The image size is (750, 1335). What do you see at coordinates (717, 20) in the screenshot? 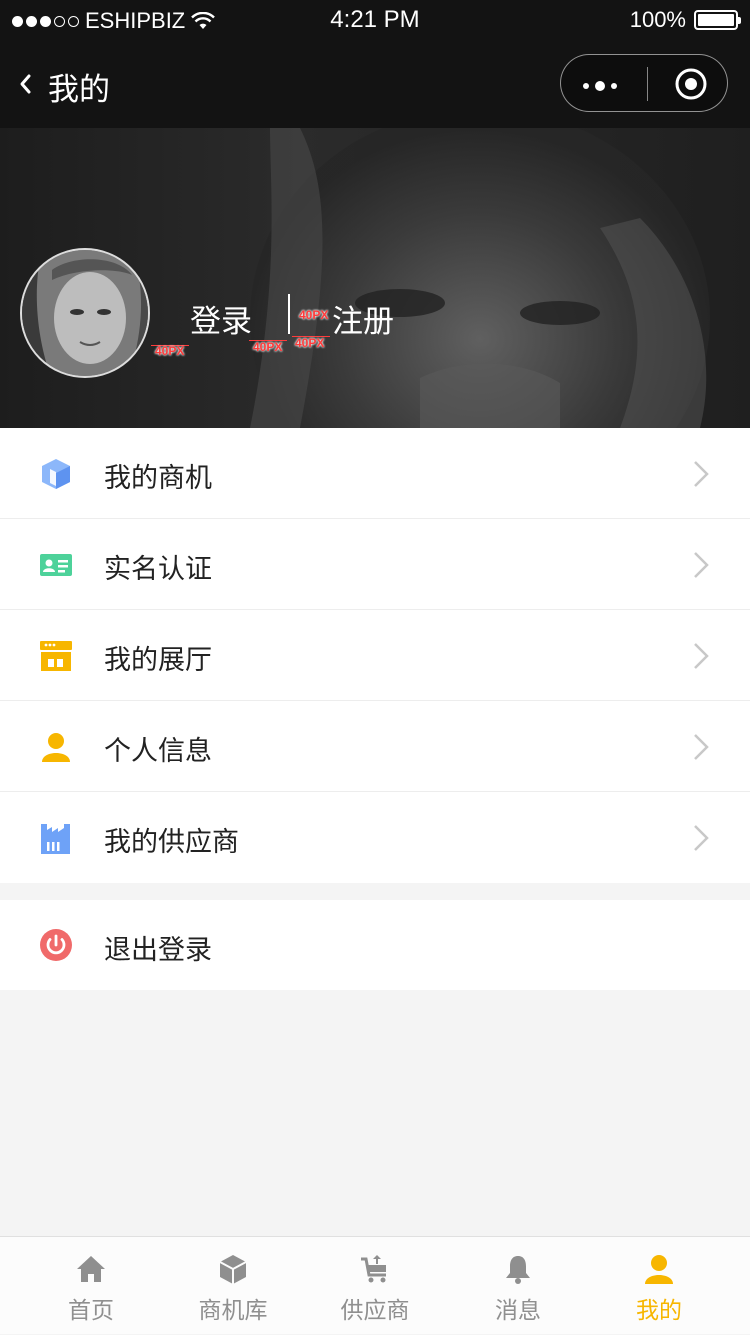
I see `battery-icon` at bounding box center [717, 20].